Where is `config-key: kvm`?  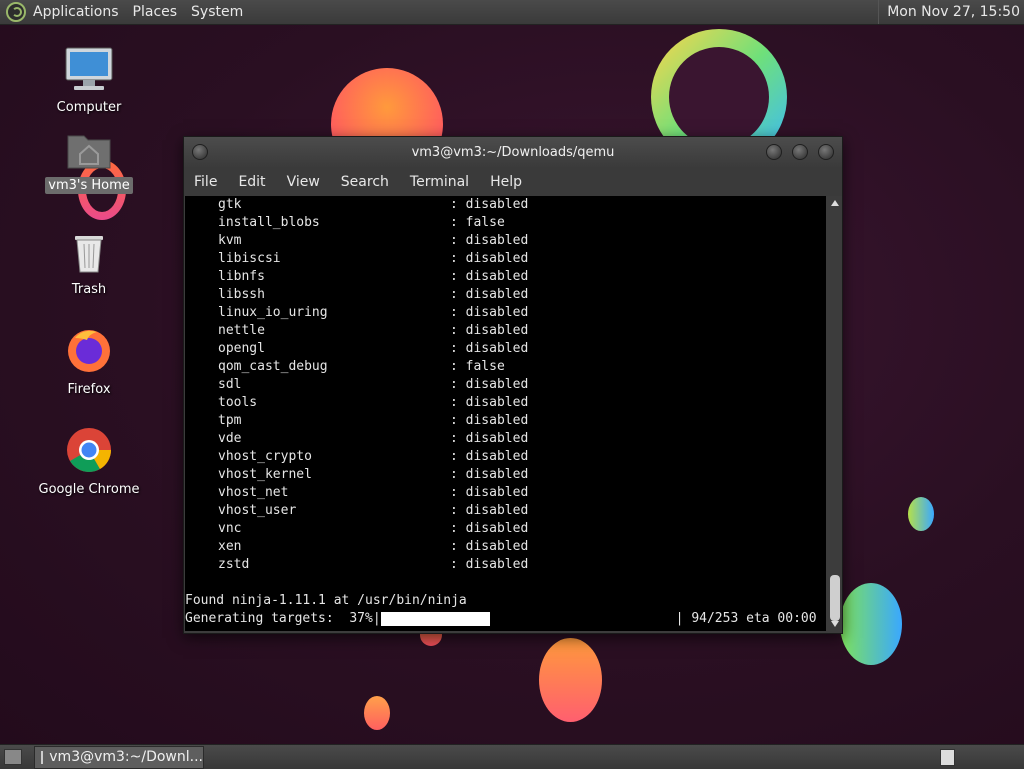
config-key: kvm is located at coordinates (230, 240).